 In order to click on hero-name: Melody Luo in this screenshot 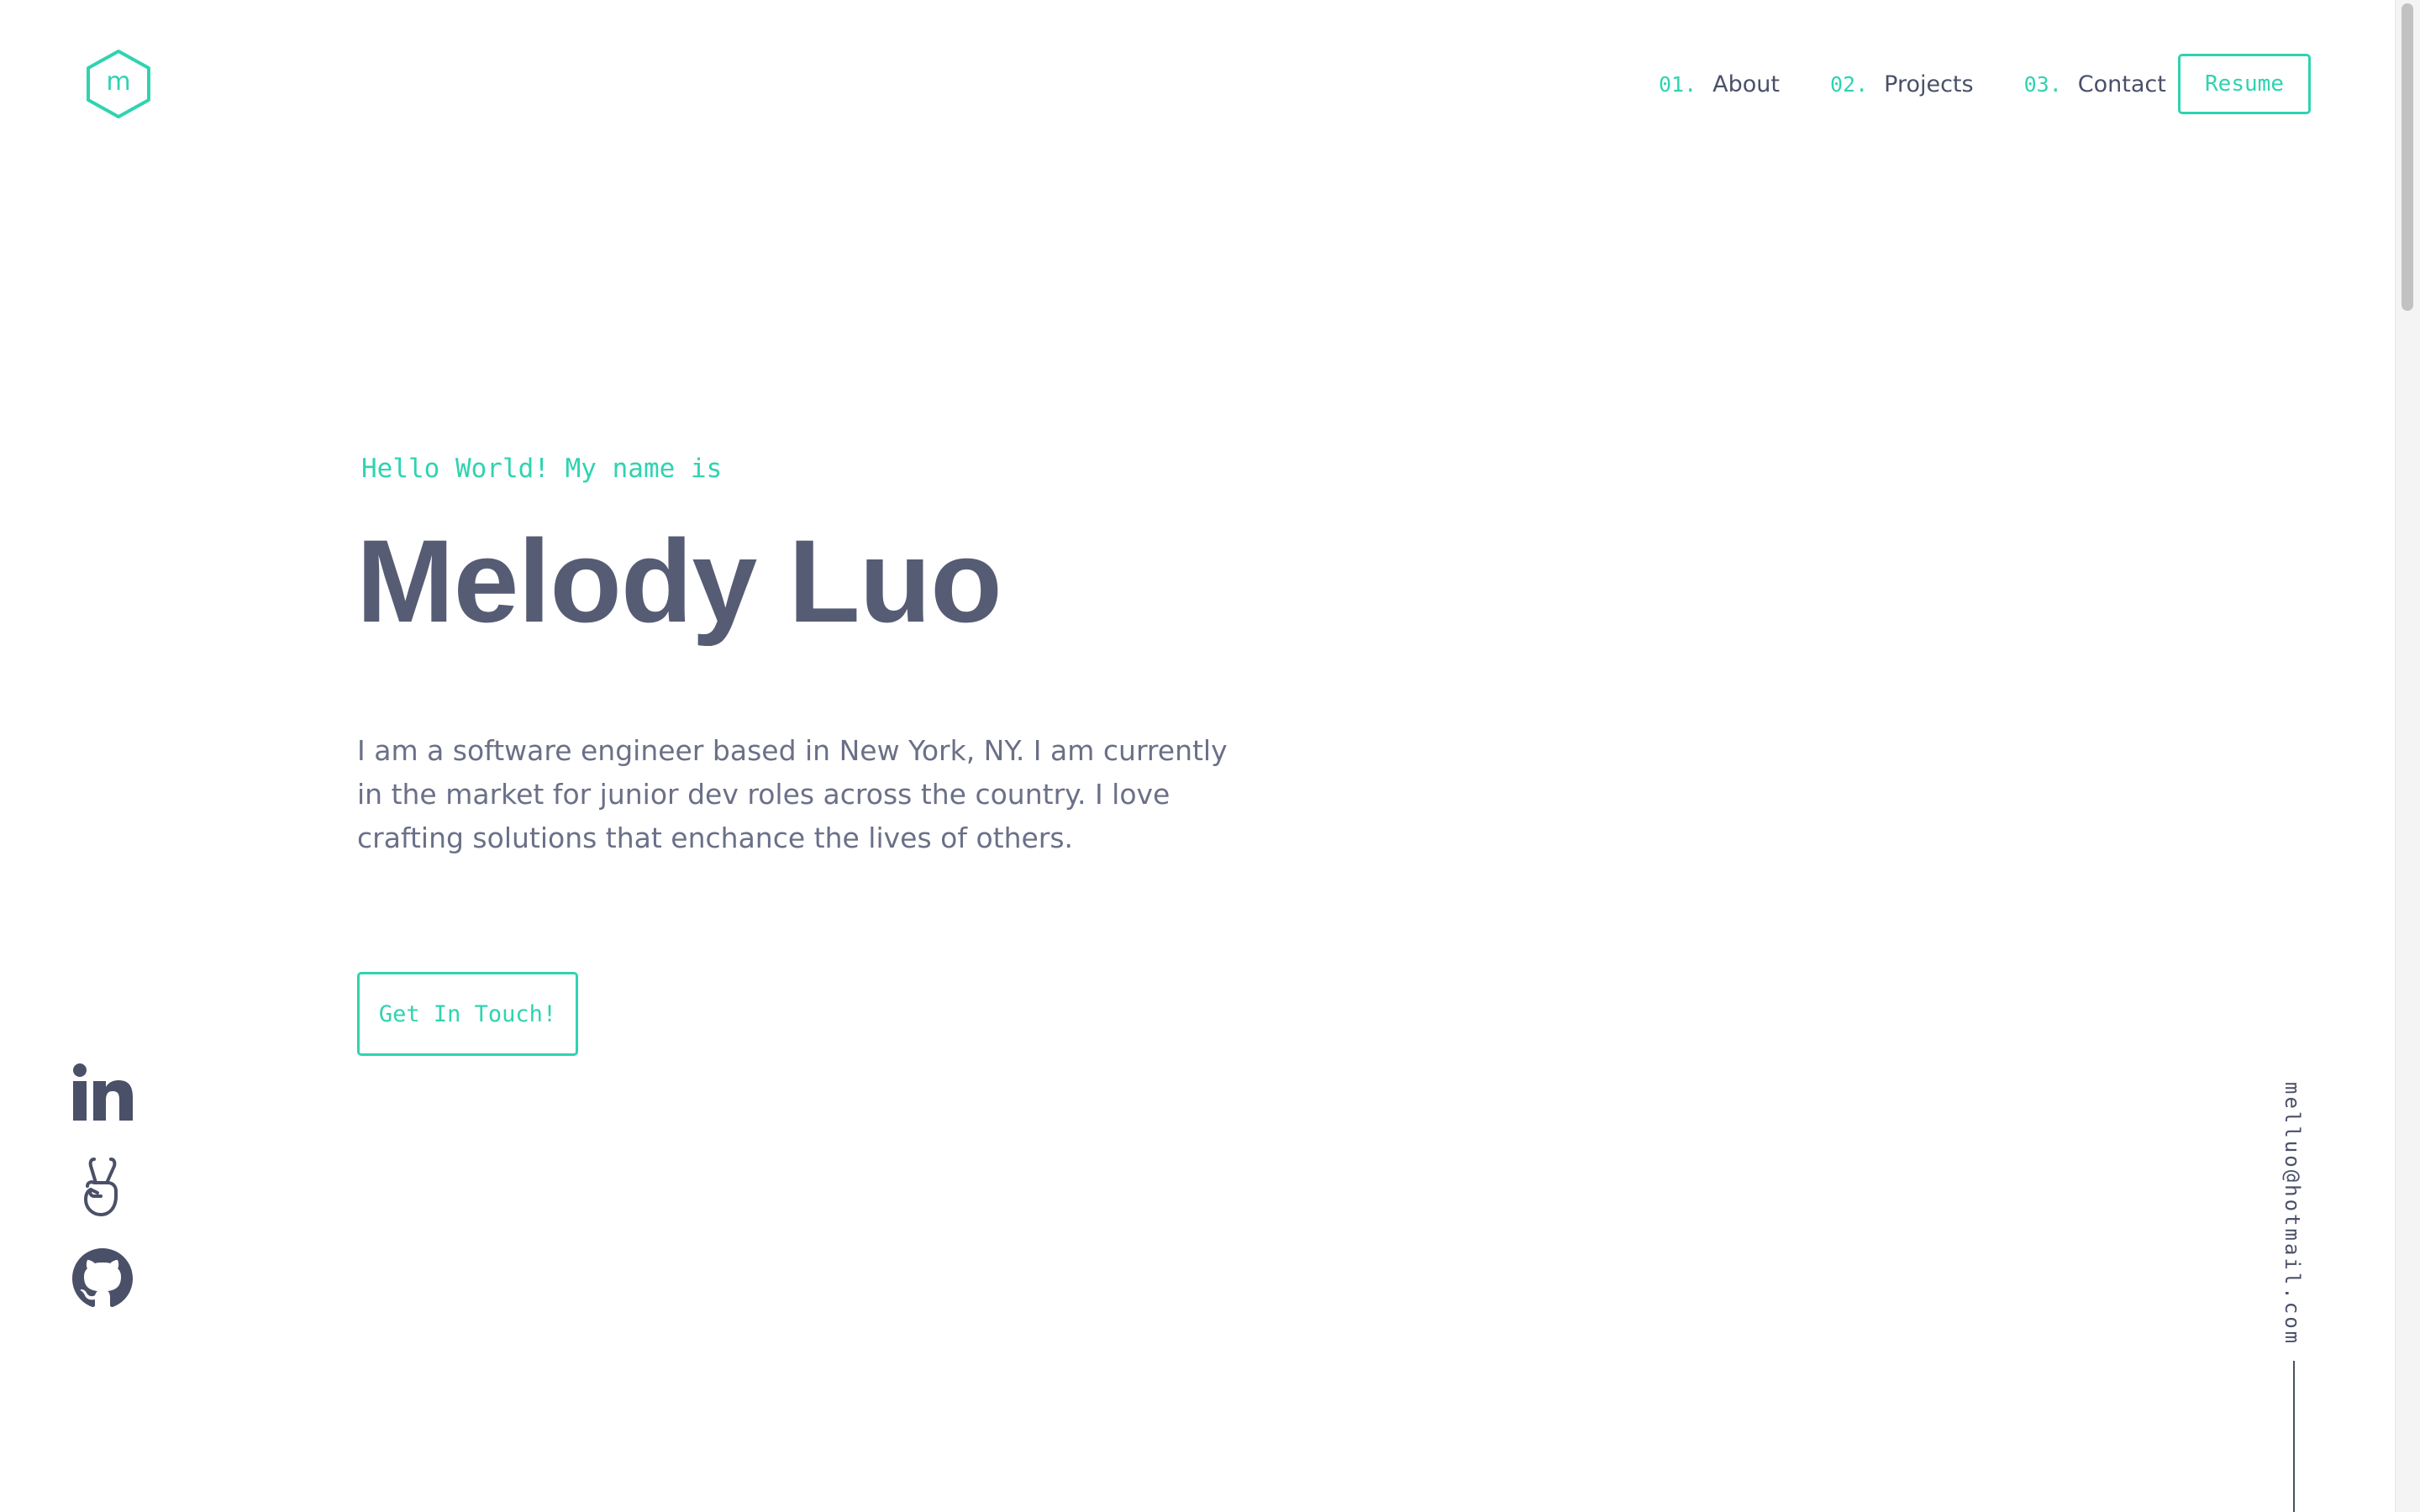, I will do `click(679, 581)`.